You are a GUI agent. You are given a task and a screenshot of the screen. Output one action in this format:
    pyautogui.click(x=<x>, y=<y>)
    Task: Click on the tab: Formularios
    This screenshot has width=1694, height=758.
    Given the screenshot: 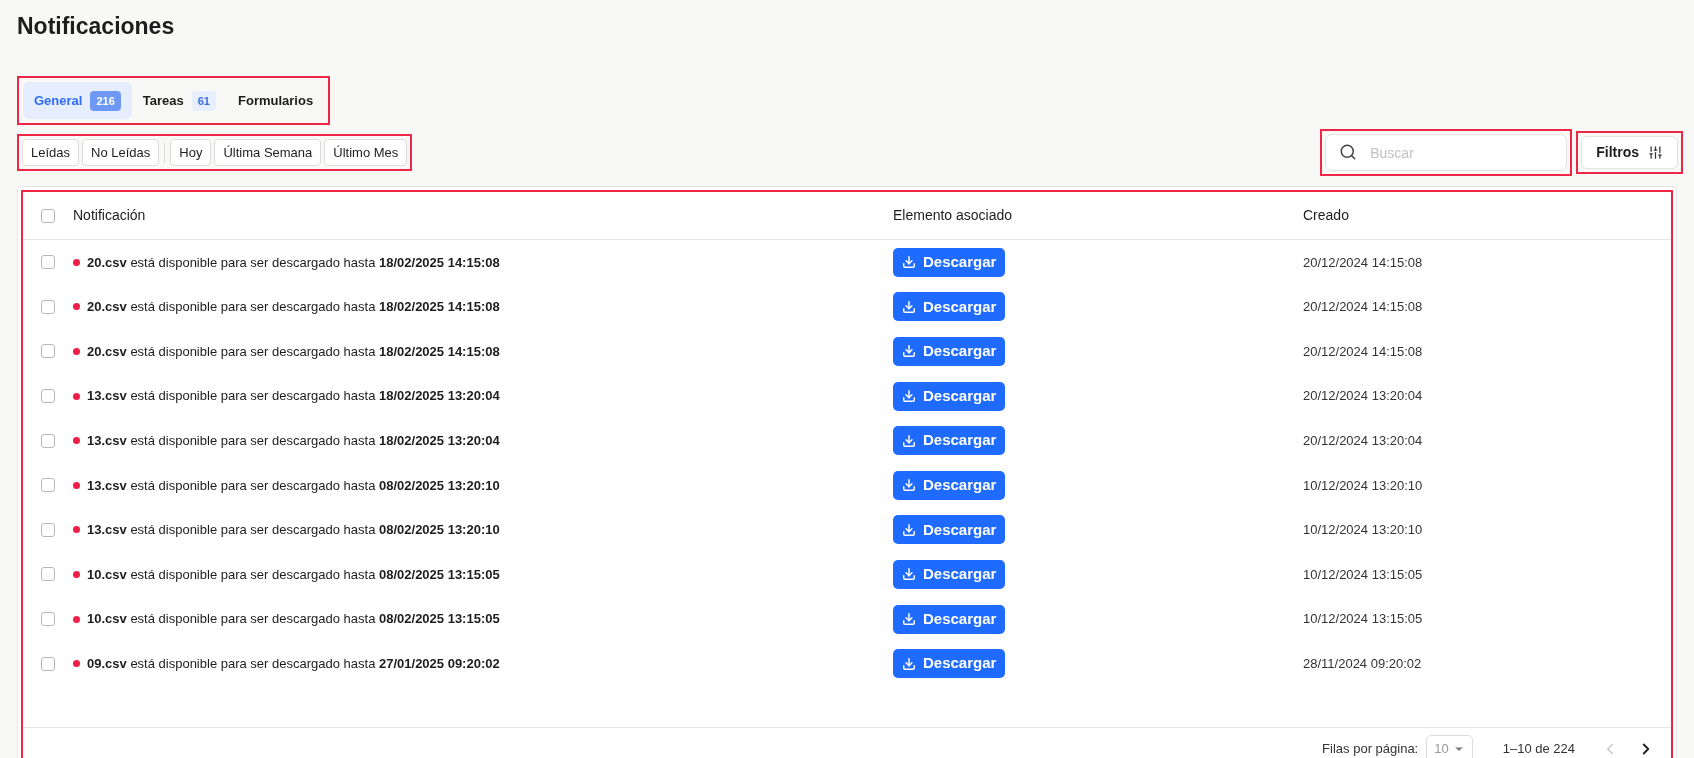 What is the action you would take?
    pyautogui.click(x=276, y=100)
    